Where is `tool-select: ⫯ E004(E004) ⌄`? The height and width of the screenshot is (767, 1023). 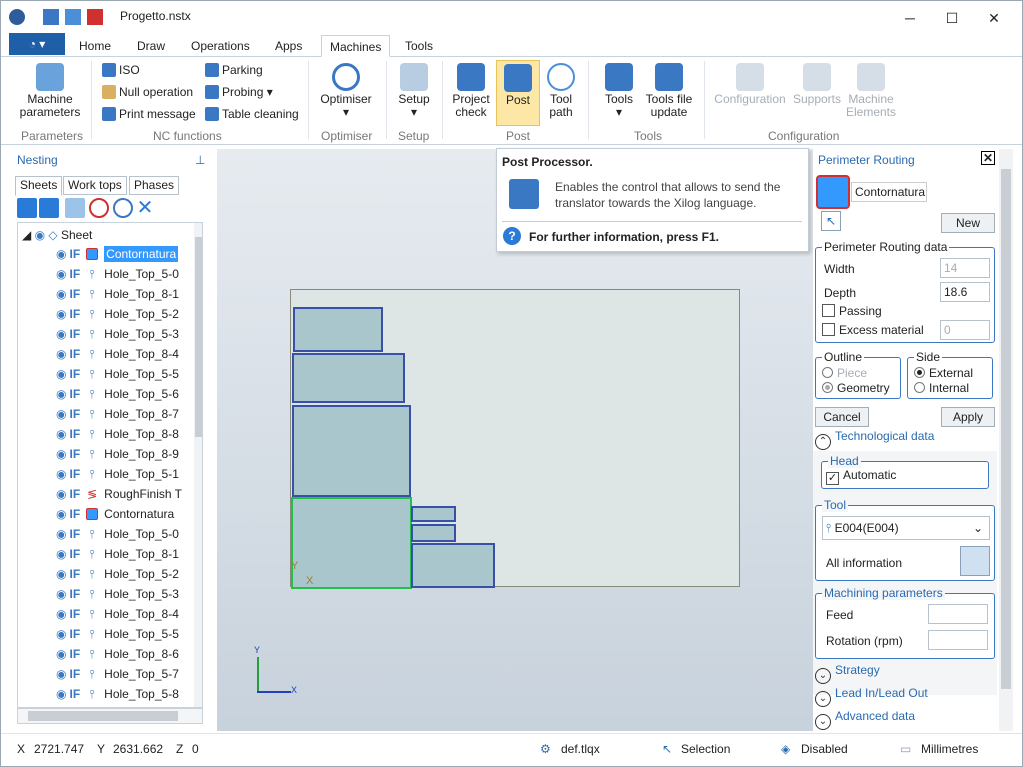 tool-select: ⫯ E004(E004) ⌄ is located at coordinates (906, 528).